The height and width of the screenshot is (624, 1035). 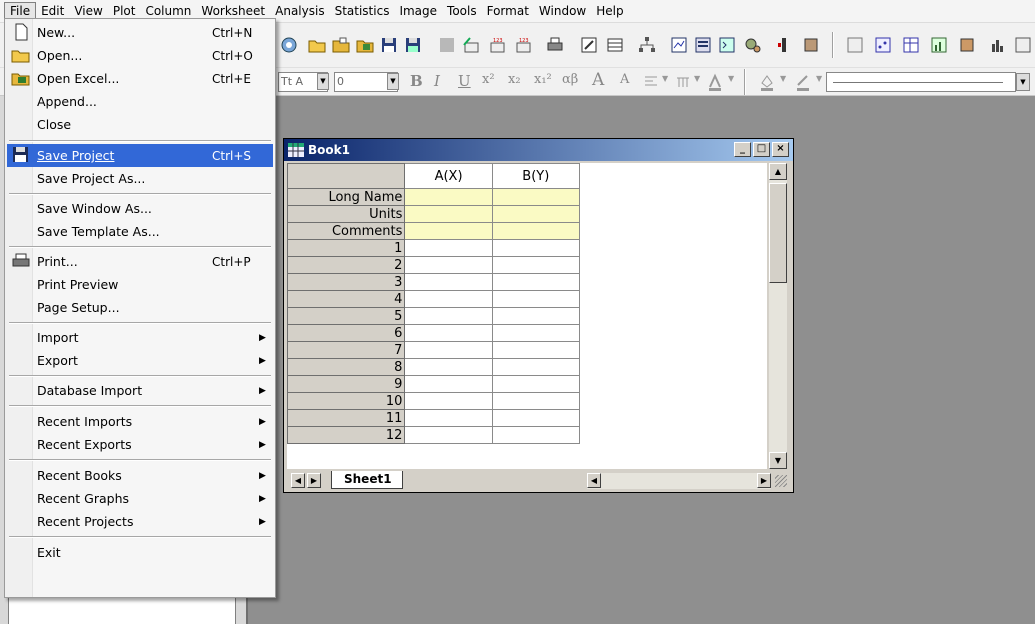 I want to click on row-label-units: Units, so click(x=346, y=214).